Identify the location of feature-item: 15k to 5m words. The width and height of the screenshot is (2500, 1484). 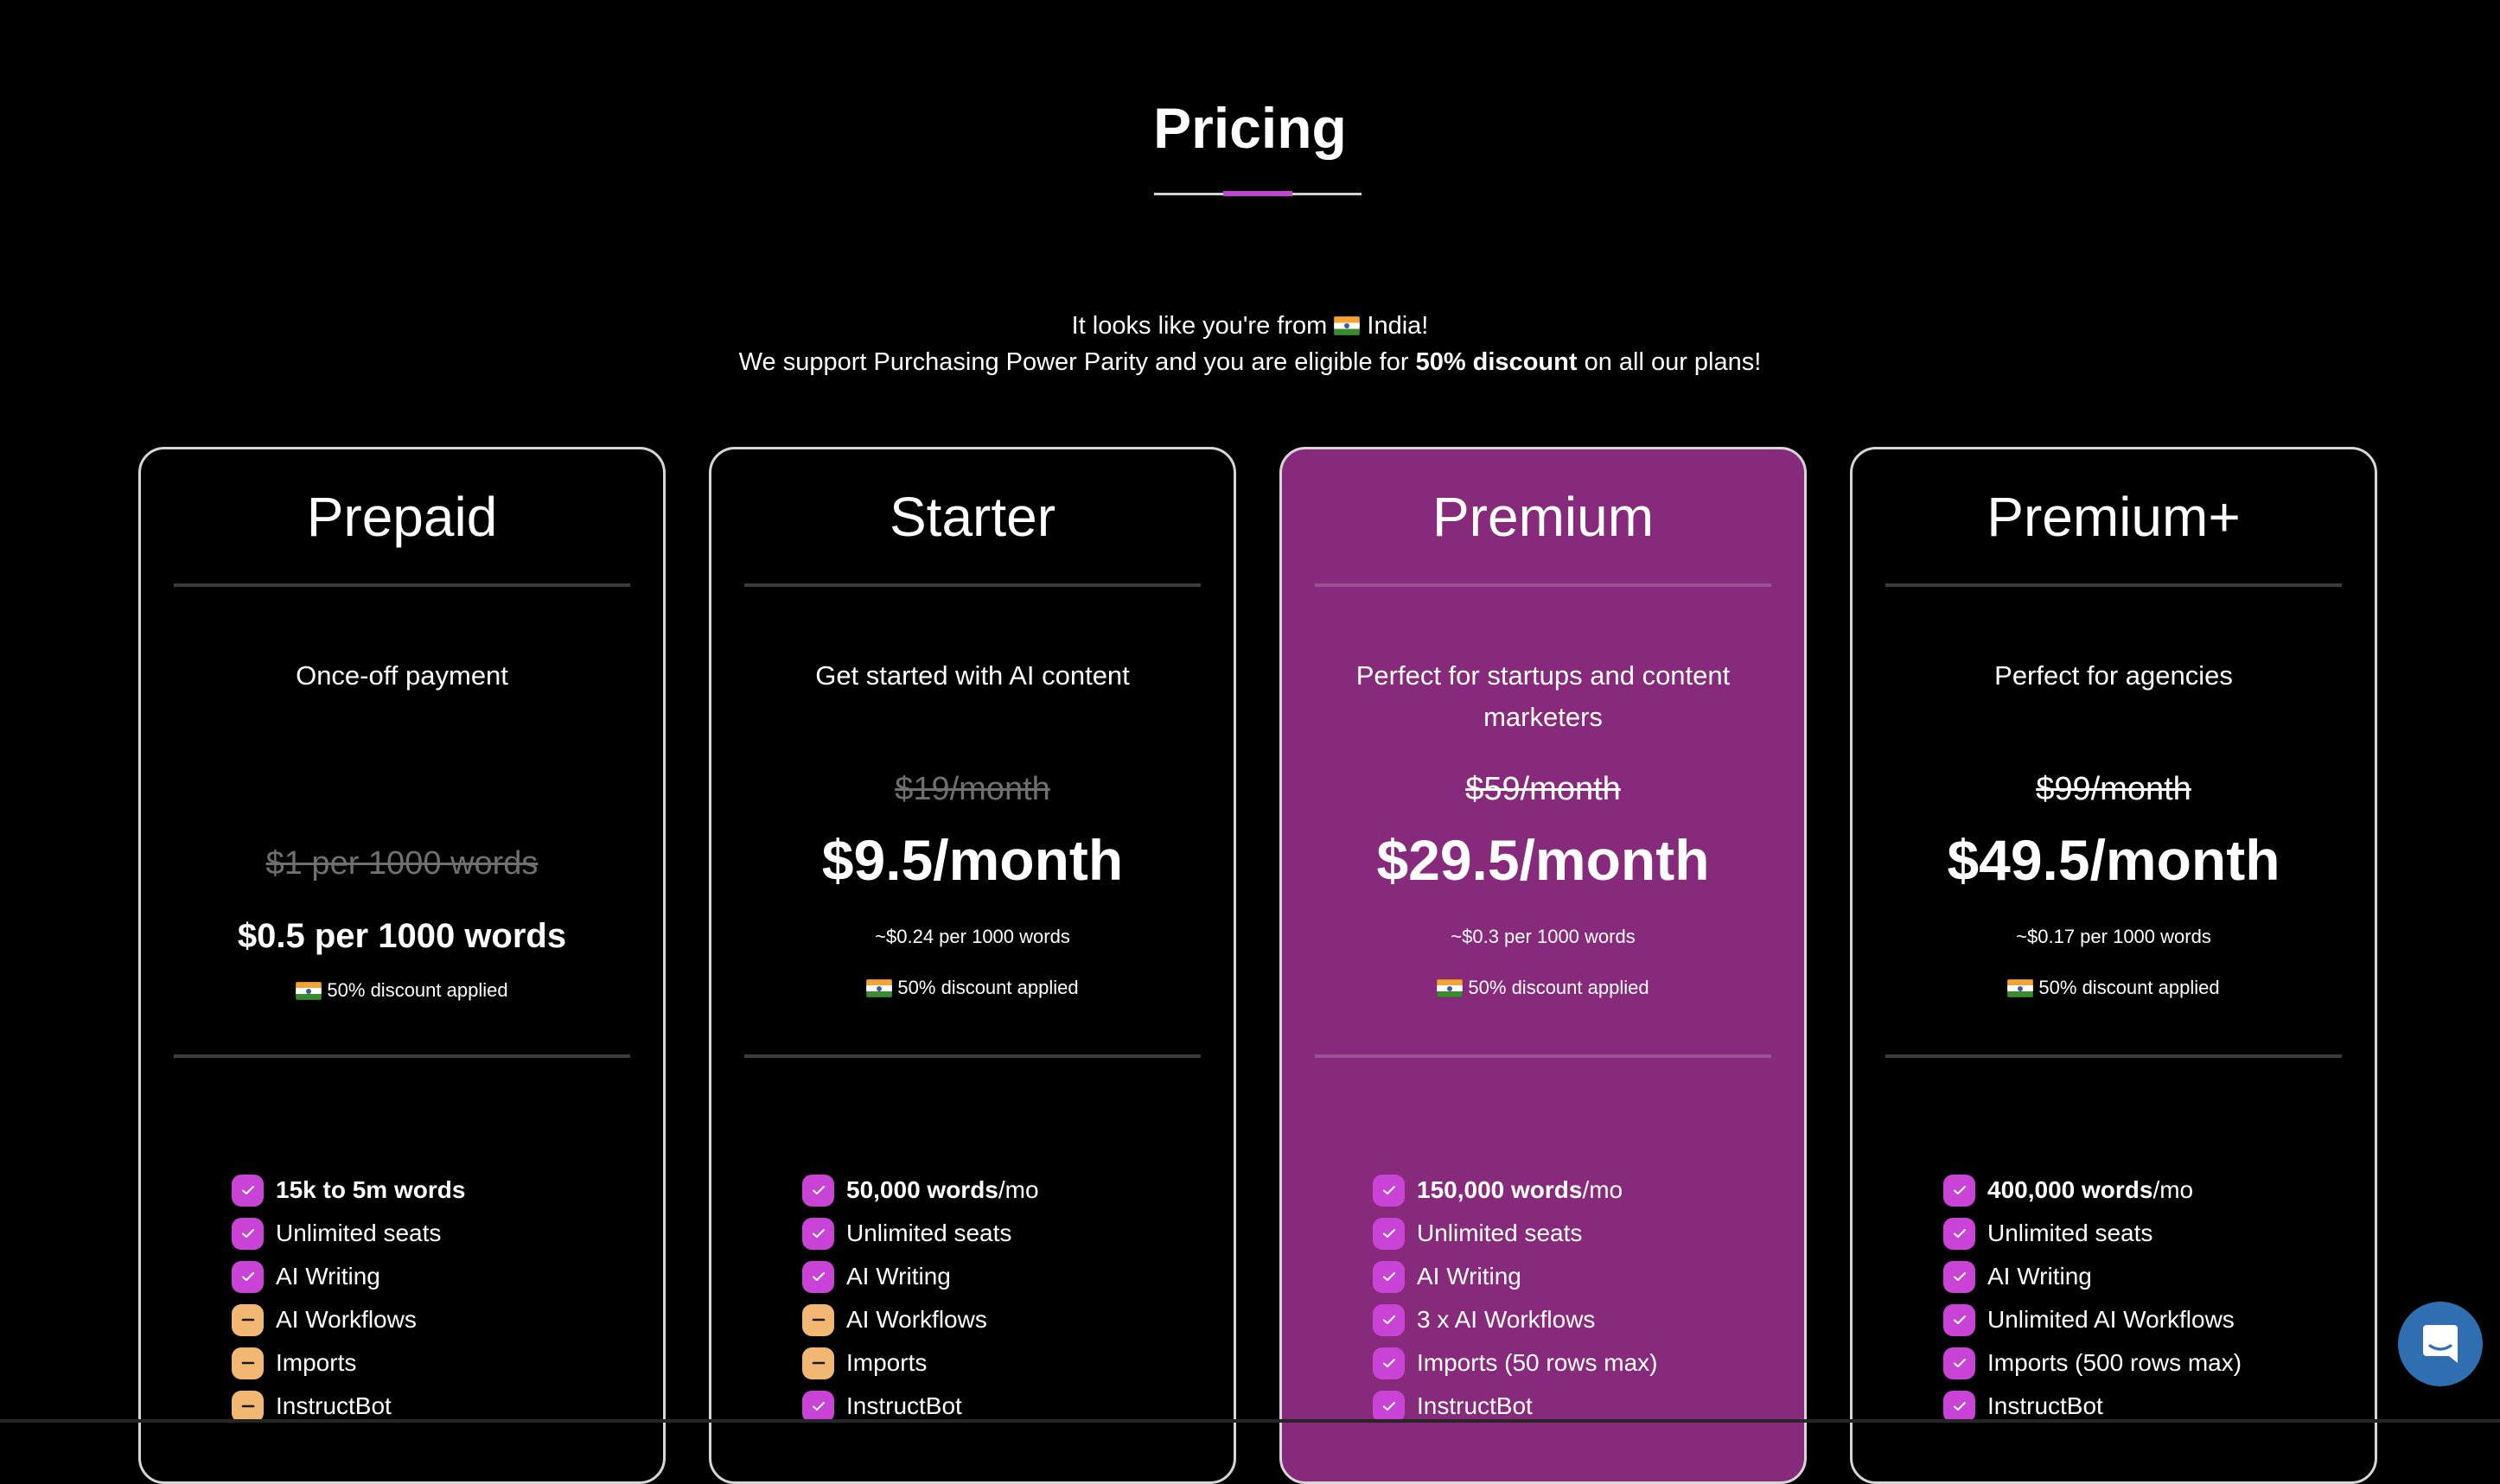
(439, 1190).